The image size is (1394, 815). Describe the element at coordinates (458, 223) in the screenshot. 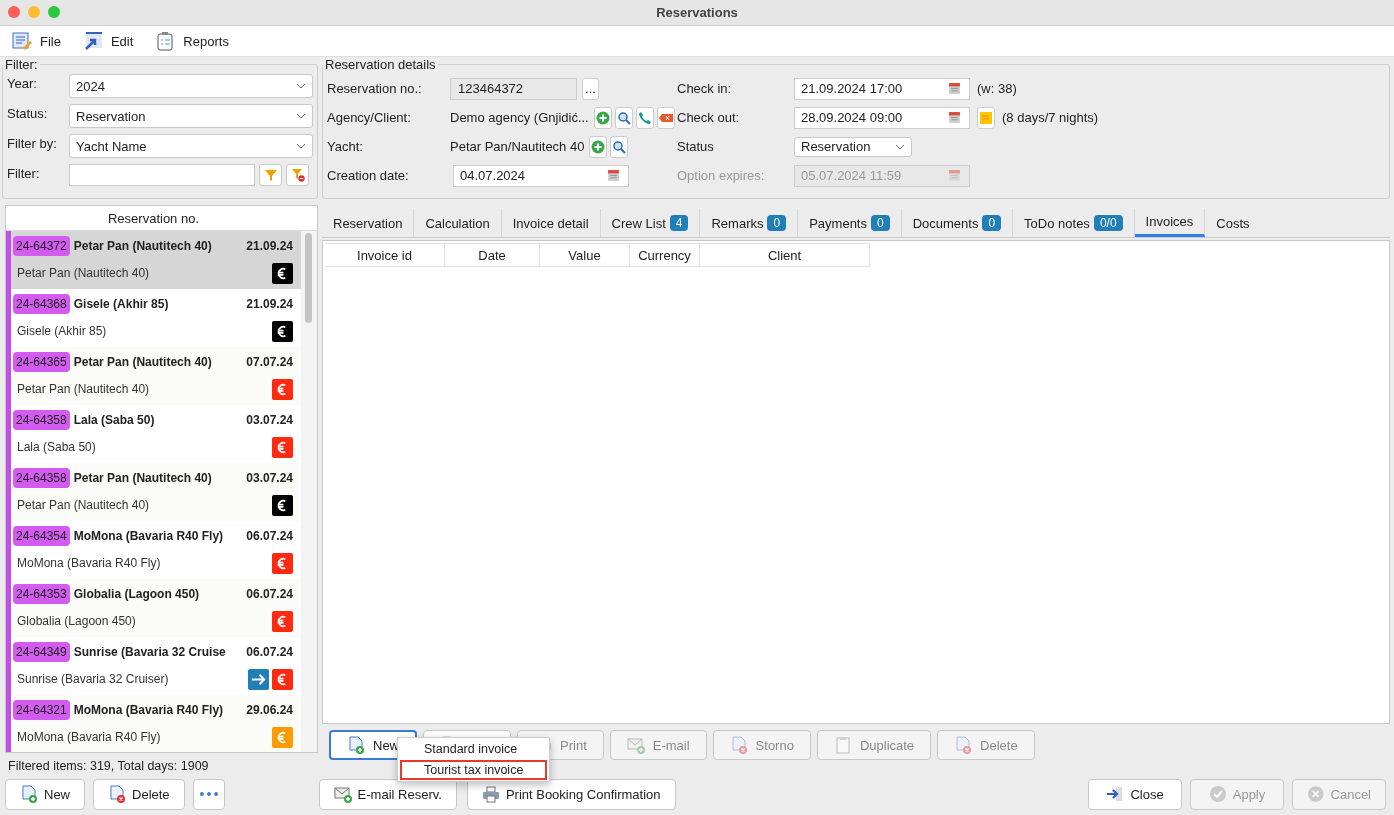

I see `tab: Calculation` at that location.